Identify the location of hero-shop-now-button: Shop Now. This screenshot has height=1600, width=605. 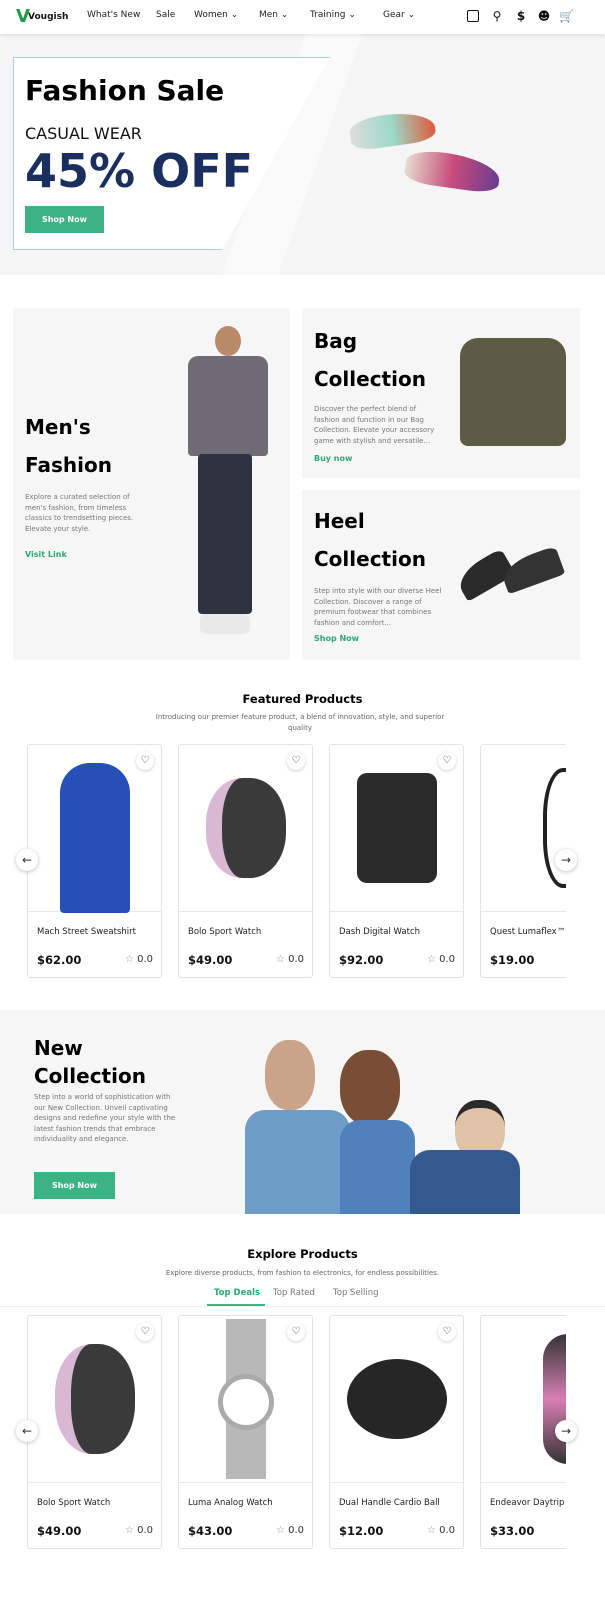
(64, 219).